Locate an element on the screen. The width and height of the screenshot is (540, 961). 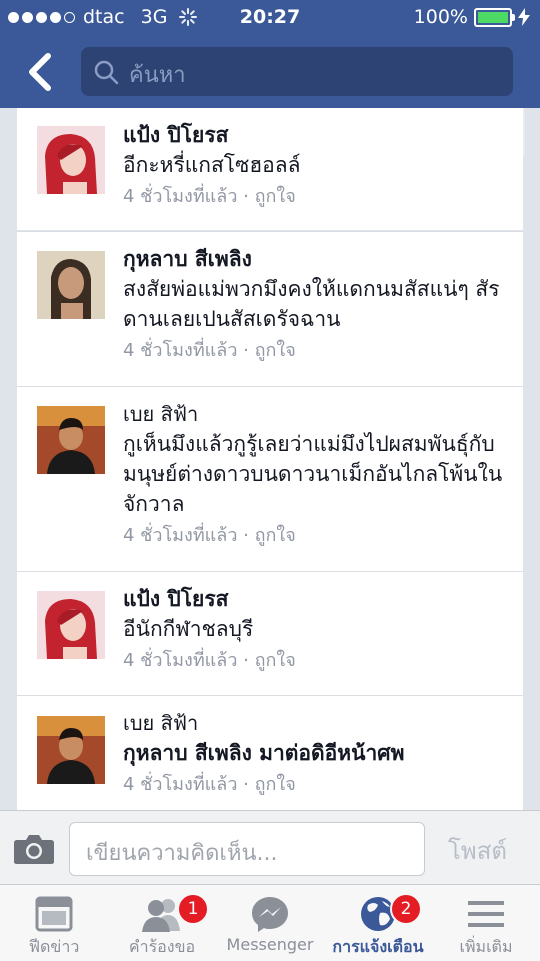
tab-messenger: Messenger is located at coordinates (270, 923).